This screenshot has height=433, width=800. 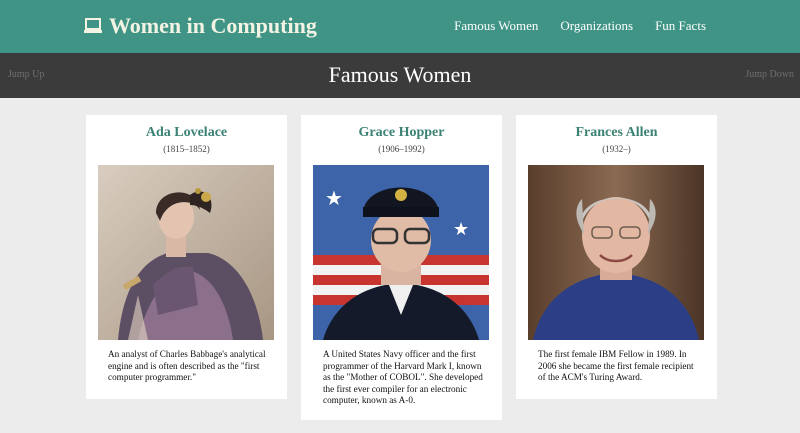 I want to click on portrait-grace-hopper-image: ★ ★, so click(x=401, y=252).